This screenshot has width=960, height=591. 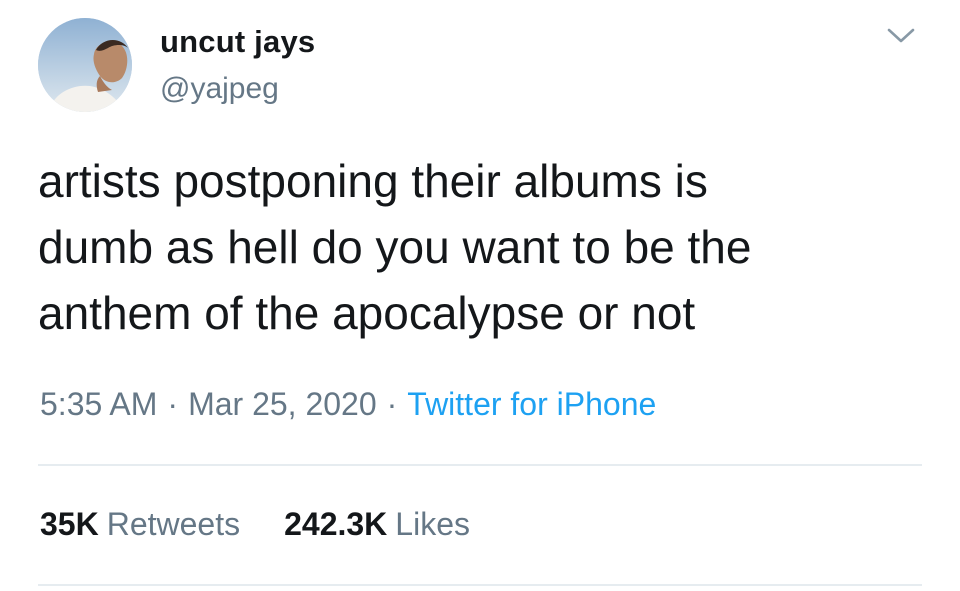 I want to click on profile-photo, so click(x=85, y=65).